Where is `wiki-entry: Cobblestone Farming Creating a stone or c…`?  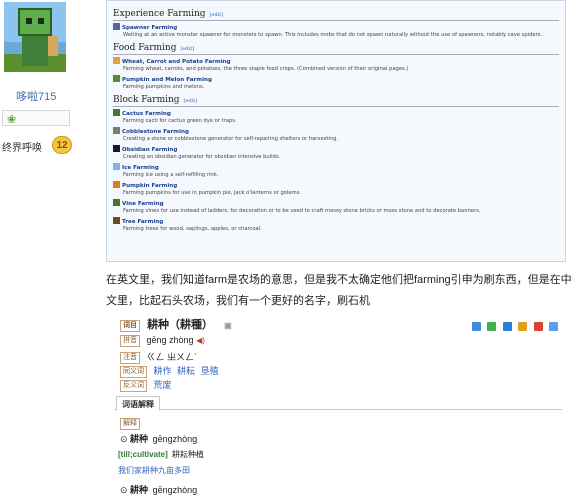 wiki-entry: Cobblestone Farming Creating a stone or c… is located at coordinates (336, 135).